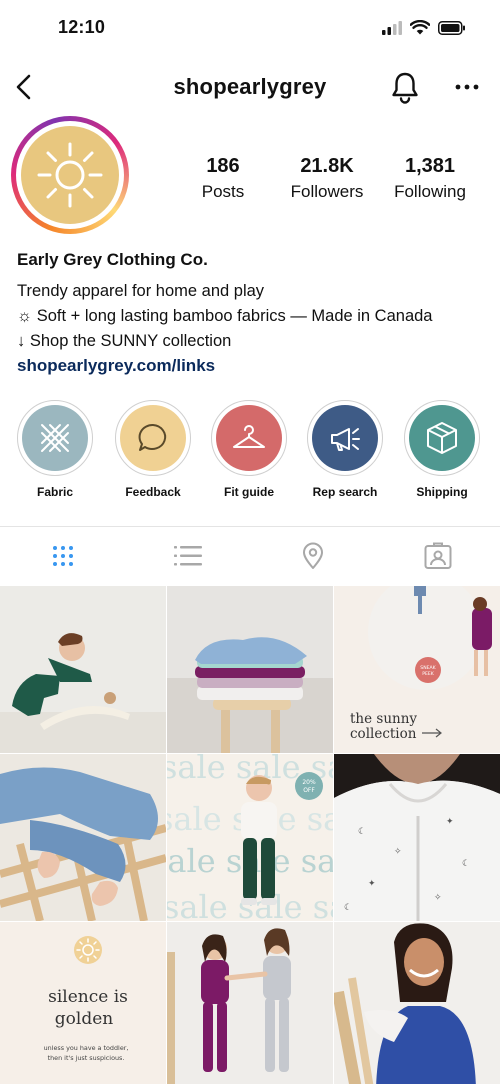  I want to click on post-photo: ☾ ✦ ✧ ☾ ✦ ✧ ☾, so click(417, 837).